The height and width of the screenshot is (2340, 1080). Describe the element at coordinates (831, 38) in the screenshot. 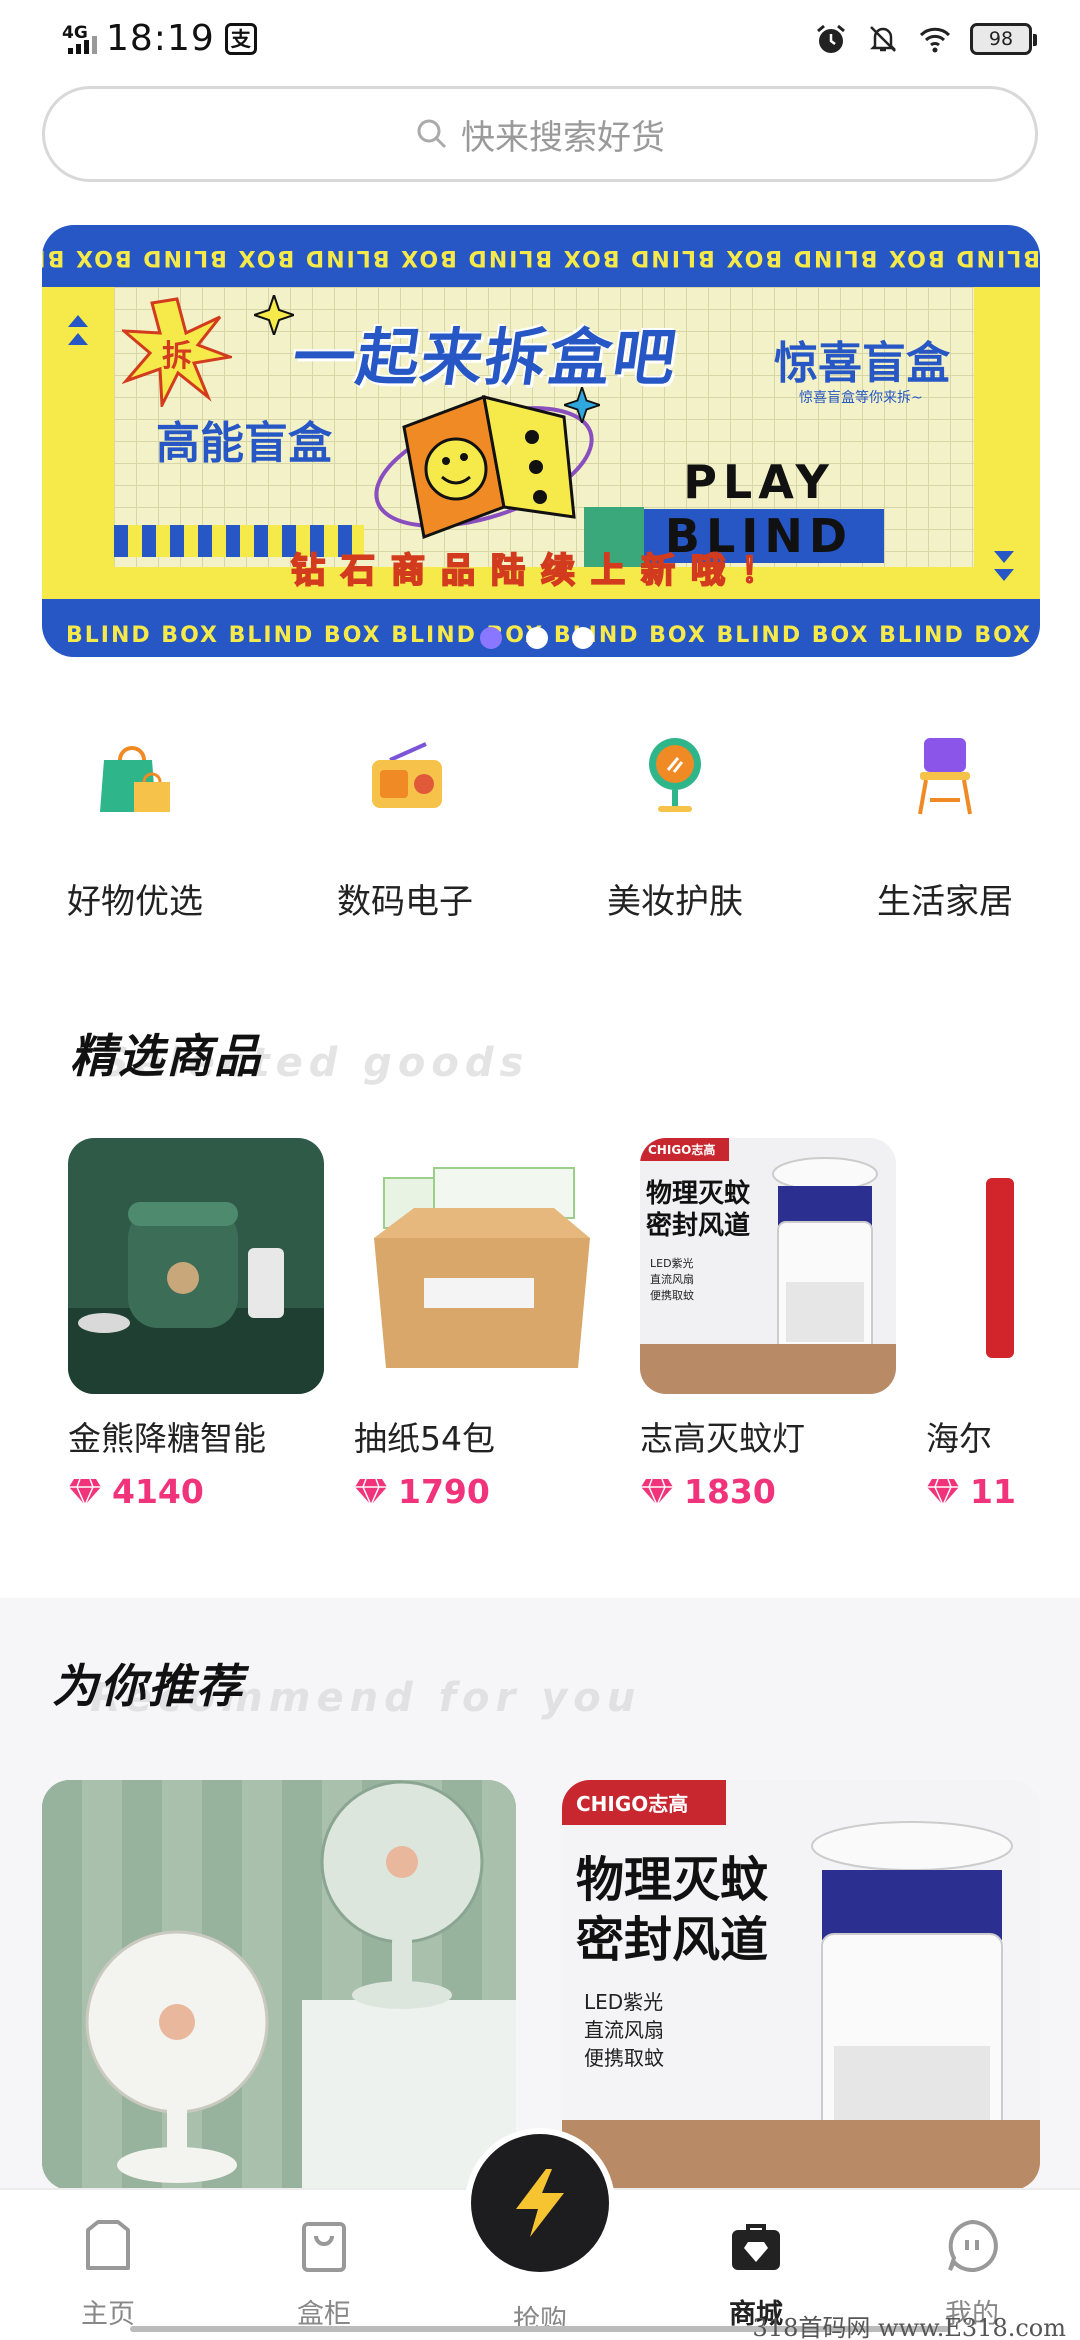

I see `alarm-icon` at that location.